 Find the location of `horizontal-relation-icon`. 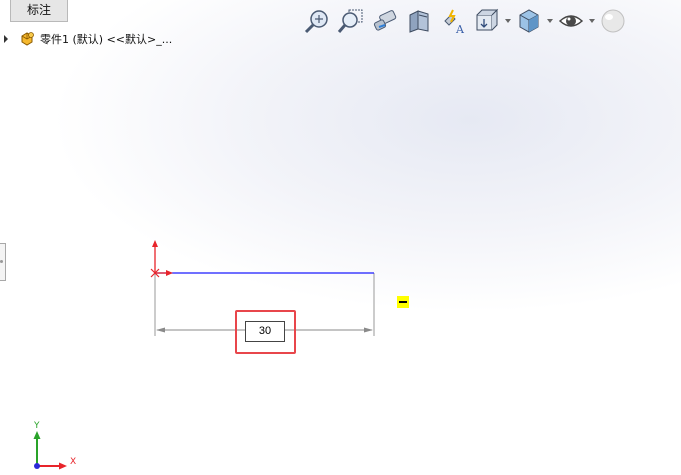

horizontal-relation-icon is located at coordinates (403, 302).